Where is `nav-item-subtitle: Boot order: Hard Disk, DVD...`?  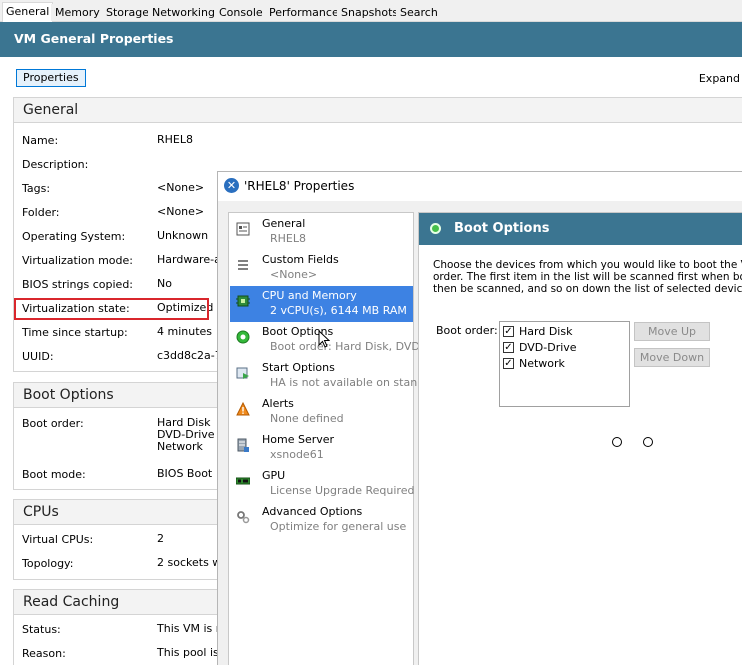
nav-item-subtitle: Boot order: Hard Disk, DVD... is located at coordinates (350, 346).